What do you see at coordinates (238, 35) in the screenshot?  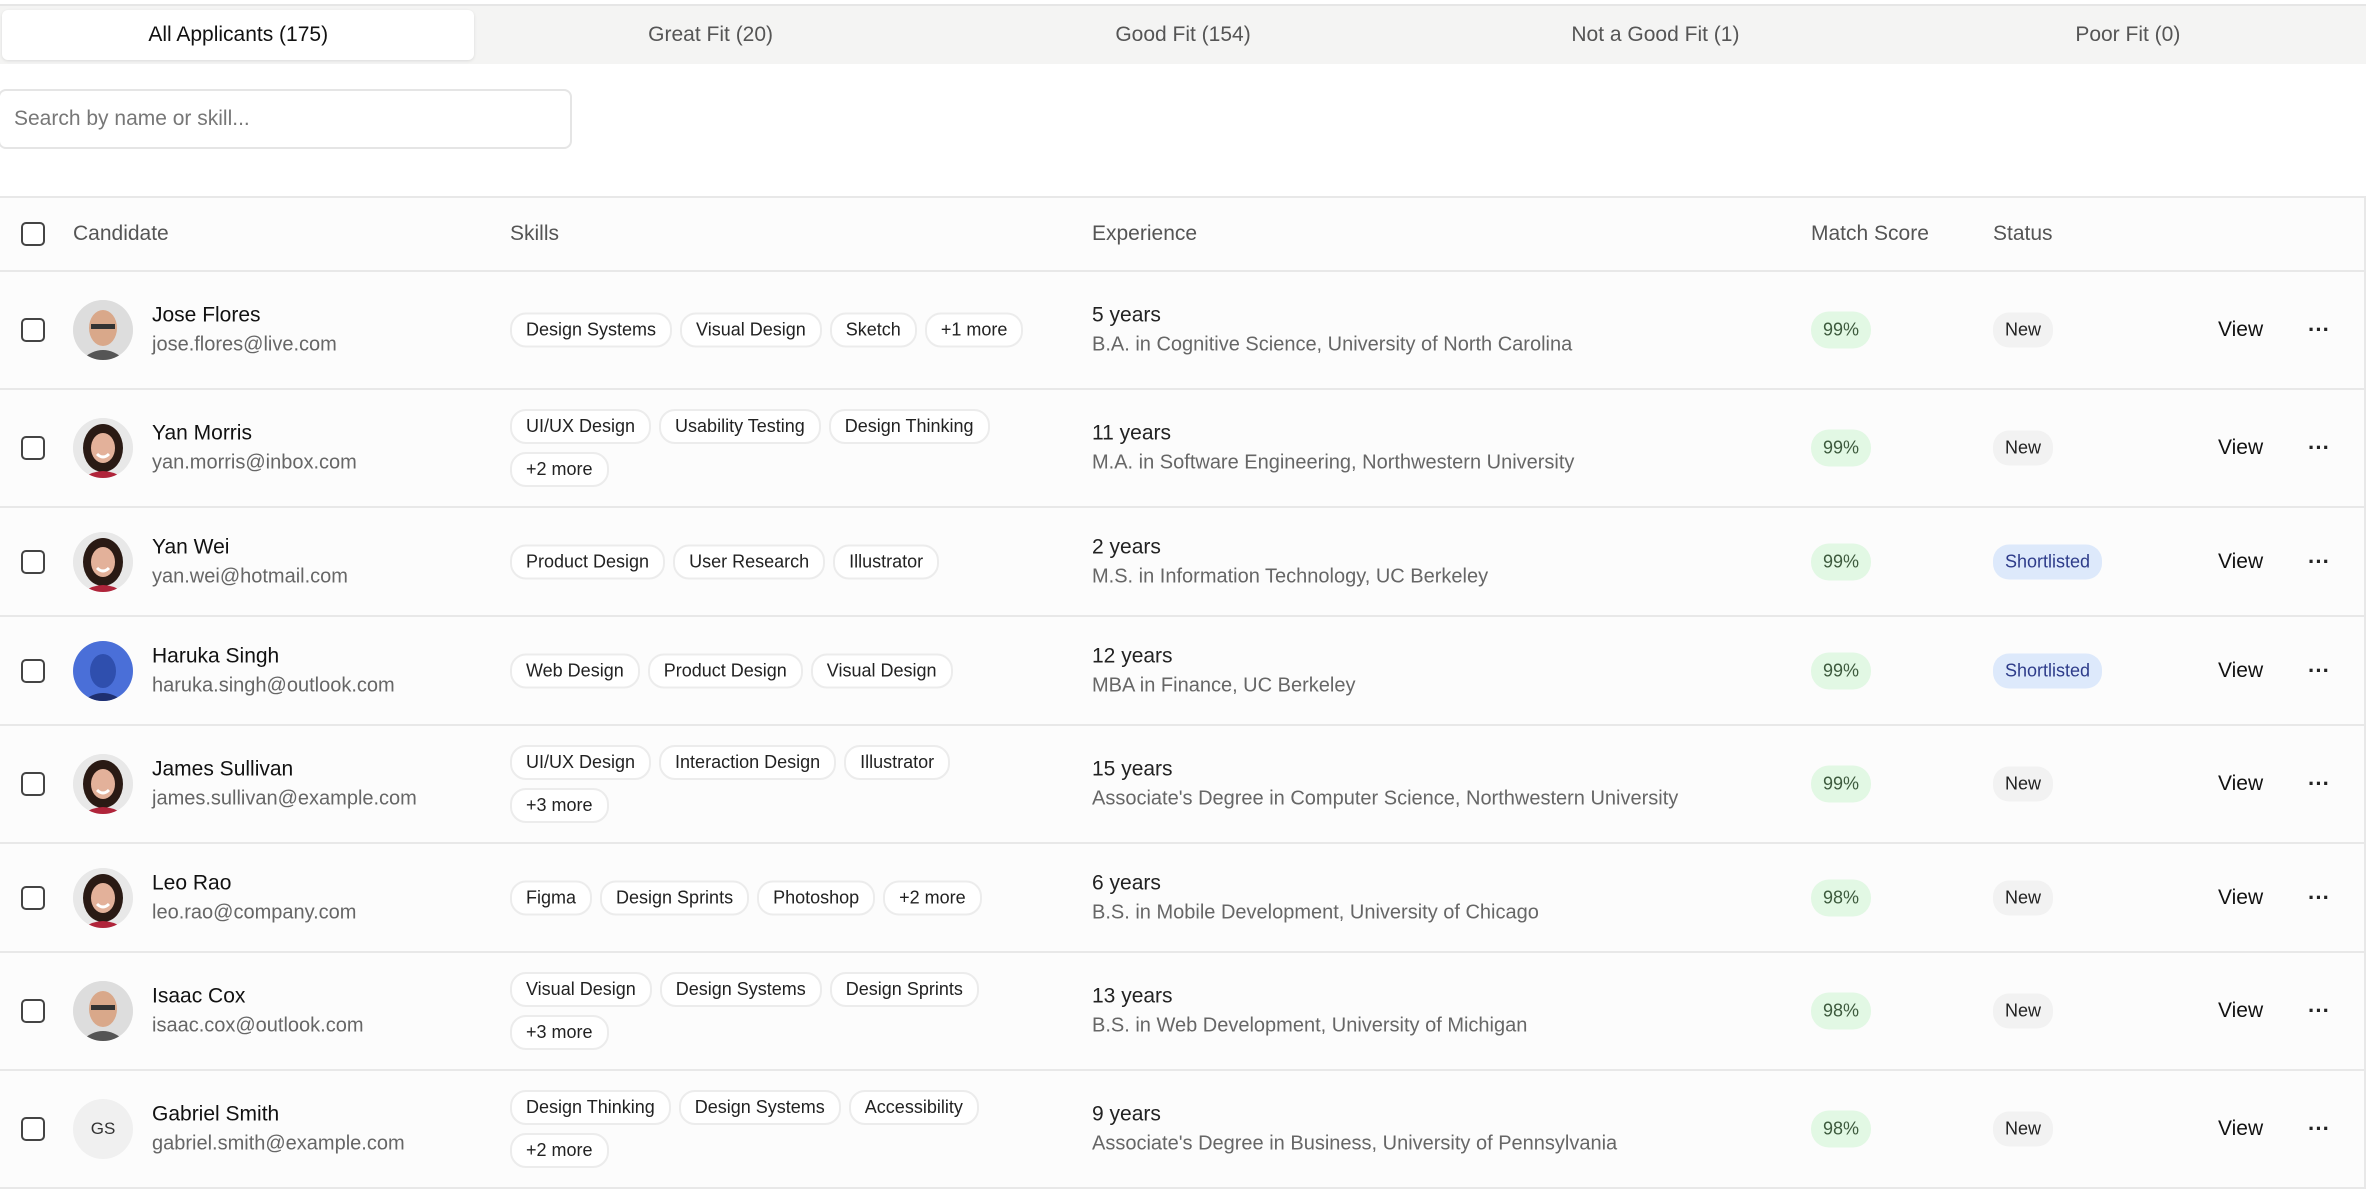 I see `tab-0: All Applicants (175)` at bounding box center [238, 35].